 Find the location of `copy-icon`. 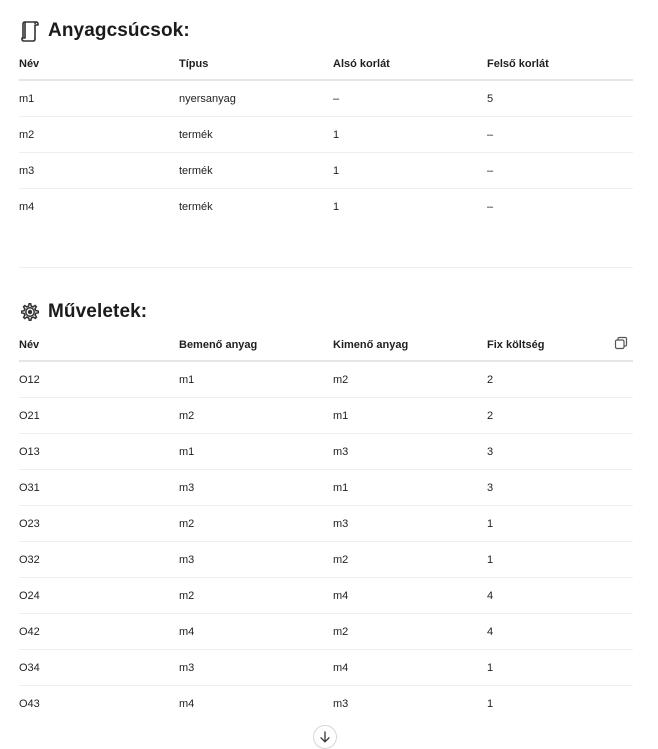

copy-icon is located at coordinates (622, 344).